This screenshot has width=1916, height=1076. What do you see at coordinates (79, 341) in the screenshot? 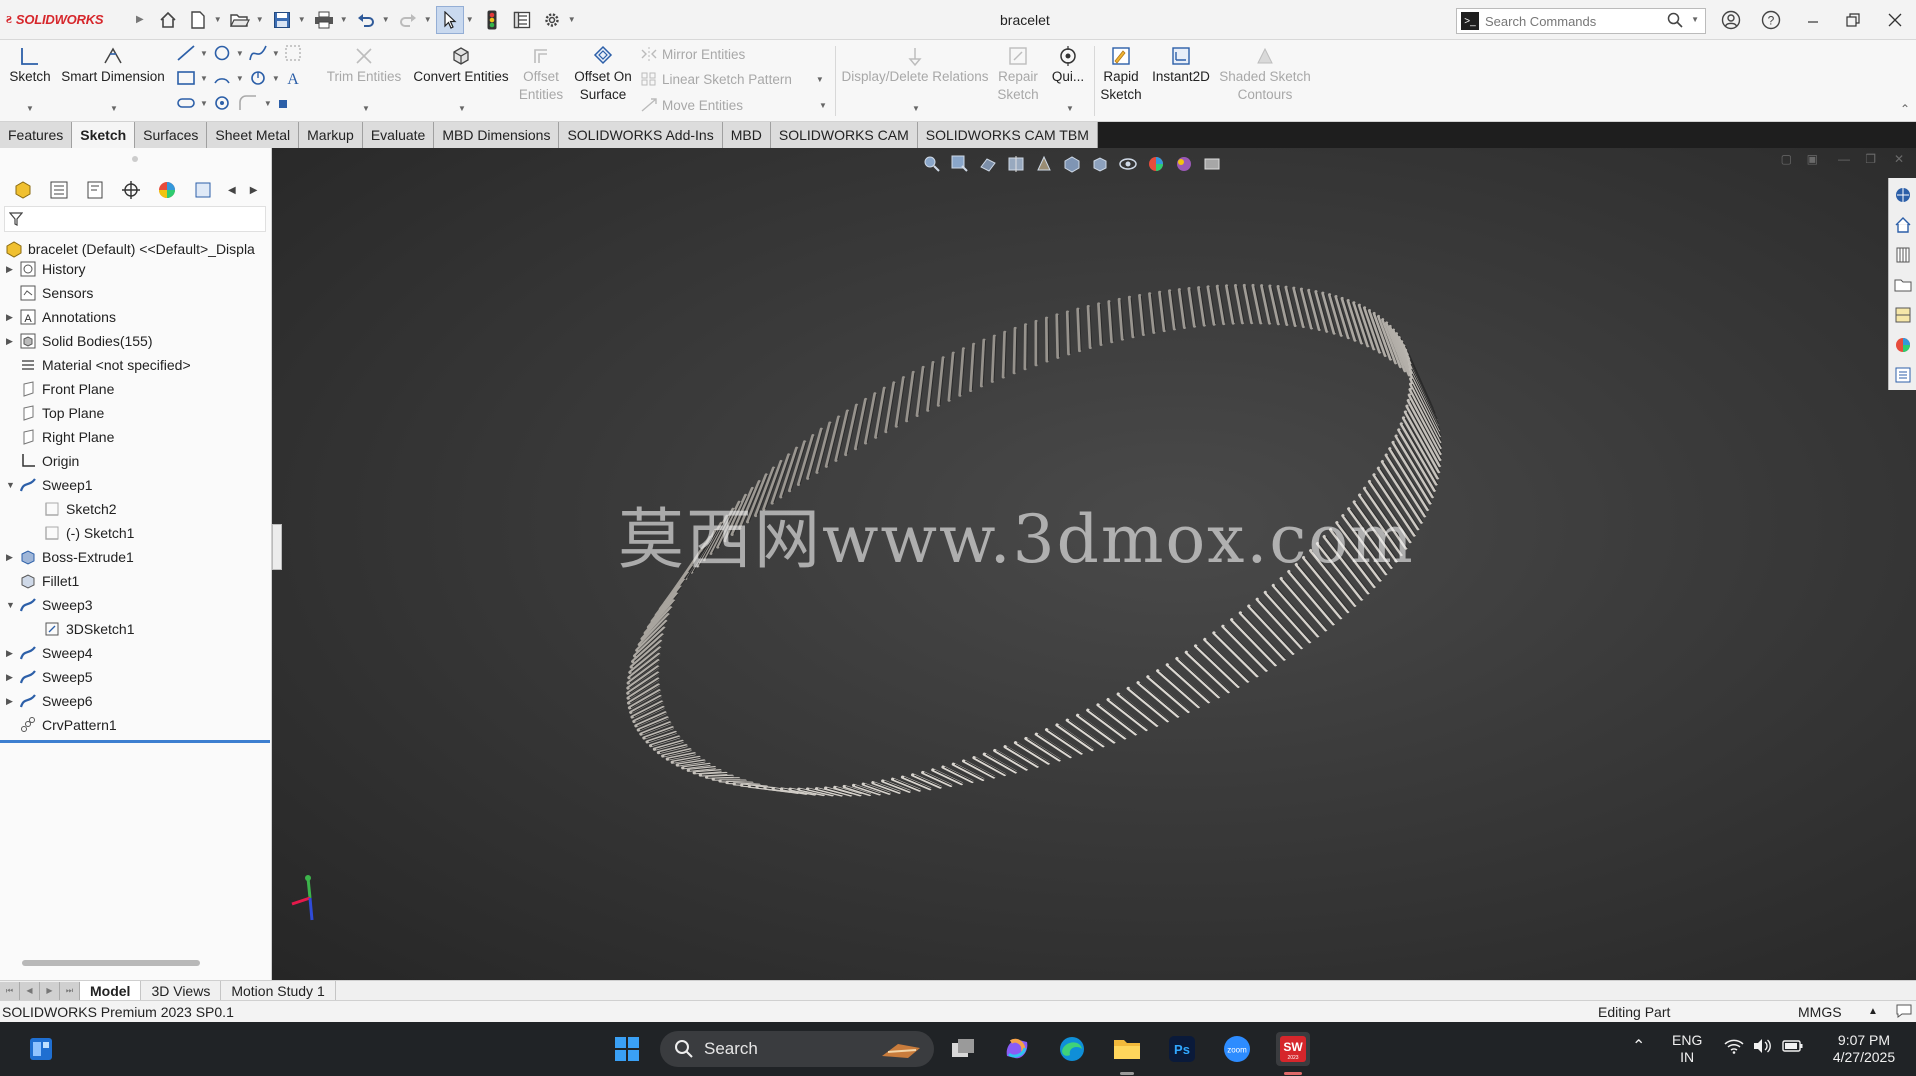
I see `tree-item-solid-bodies: ▶ Solid Bodies(155)` at bounding box center [79, 341].